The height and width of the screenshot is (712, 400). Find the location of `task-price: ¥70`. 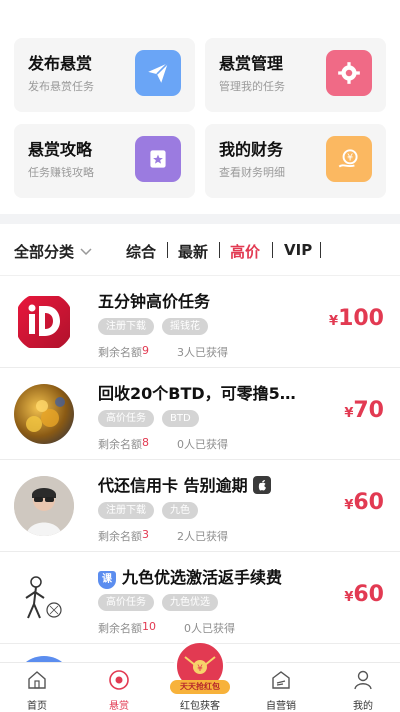

task-price: ¥70 is located at coordinates (364, 410).